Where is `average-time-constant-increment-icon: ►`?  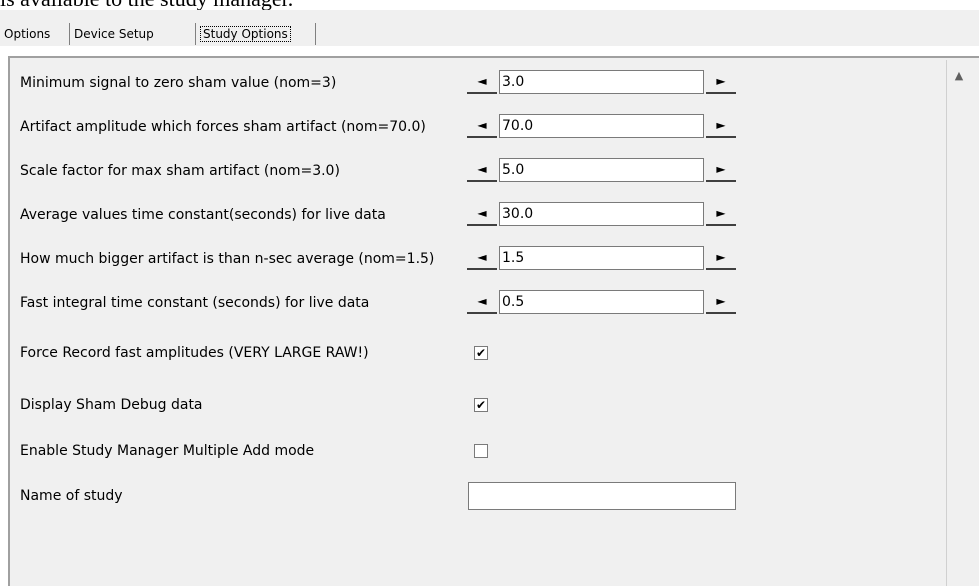
average-time-constant-increment-icon: ► is located at coordinates (721, 214).